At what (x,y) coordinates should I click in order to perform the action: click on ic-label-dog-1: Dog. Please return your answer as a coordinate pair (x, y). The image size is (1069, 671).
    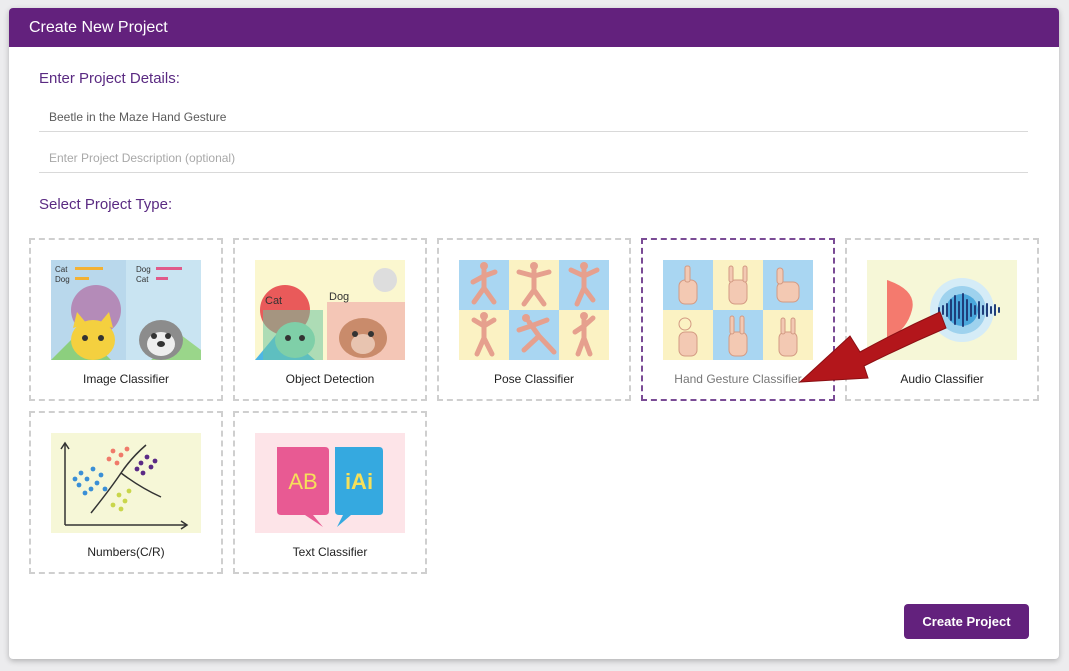
    Looking at the image, I should click on (62, 279).